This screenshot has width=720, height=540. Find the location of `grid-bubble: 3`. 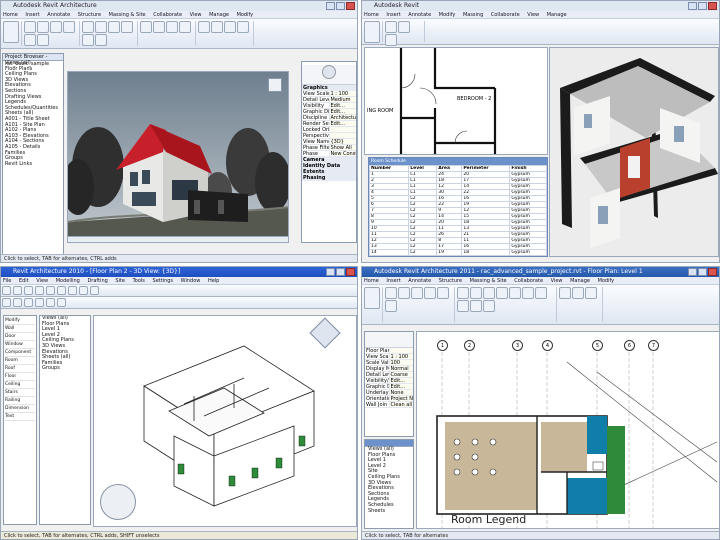

grid-bubble: 3 is located at coordinates (517, 345).